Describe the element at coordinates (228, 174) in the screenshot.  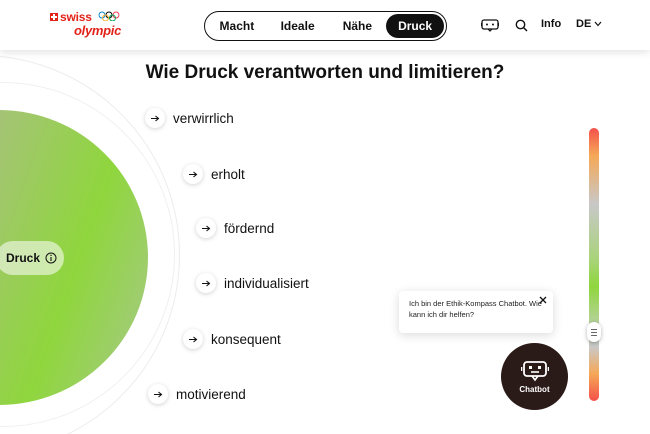
I see `option-label: erholt` at that location.